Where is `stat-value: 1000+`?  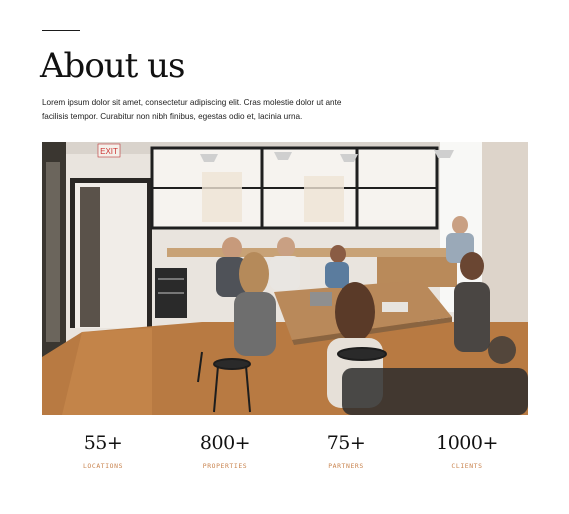 stat-value: 1000+ is located at coordinates (467, 443).